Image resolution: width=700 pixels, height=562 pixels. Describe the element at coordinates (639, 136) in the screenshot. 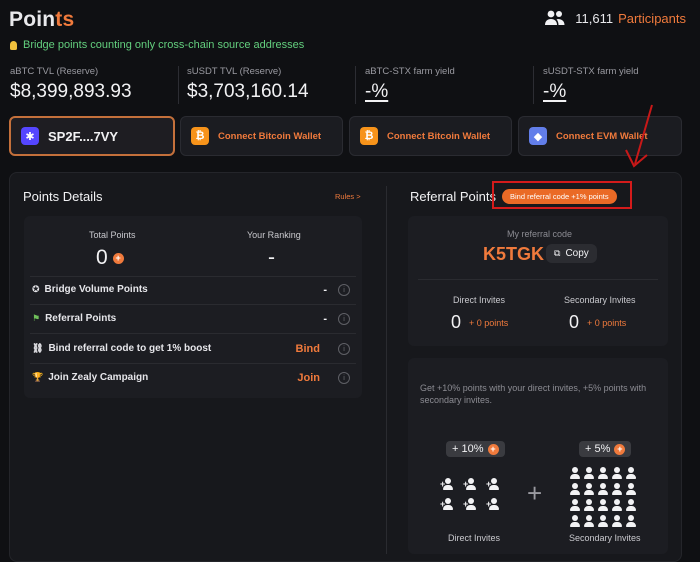

I see `annotation-arrow-icon` at that location.